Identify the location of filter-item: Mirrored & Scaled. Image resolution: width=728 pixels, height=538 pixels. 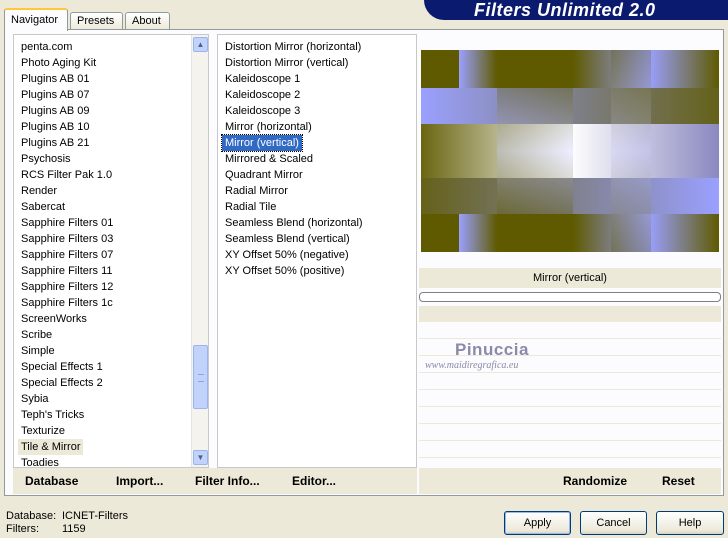
(269, 159).